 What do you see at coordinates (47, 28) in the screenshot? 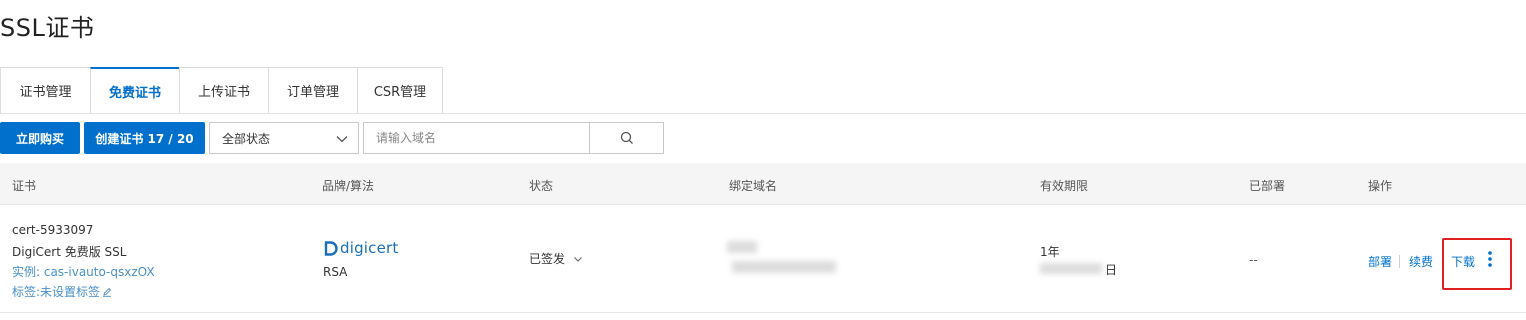
I see `page-title: SSL证书` at bounding box center [47, 28].